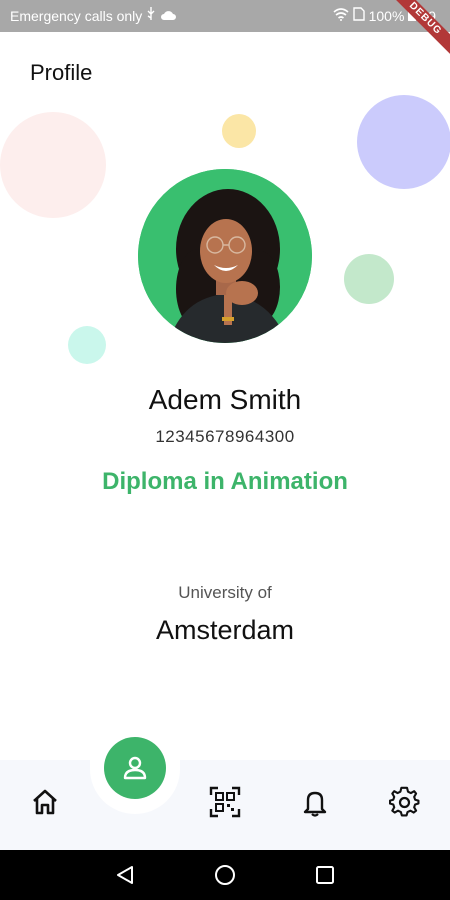 The width and height of the screenshot is (450, 900). What do you see at coordinates (61, 72) in the screenshot?
I see `page-title: Profile` at bounding box center [61, 72].